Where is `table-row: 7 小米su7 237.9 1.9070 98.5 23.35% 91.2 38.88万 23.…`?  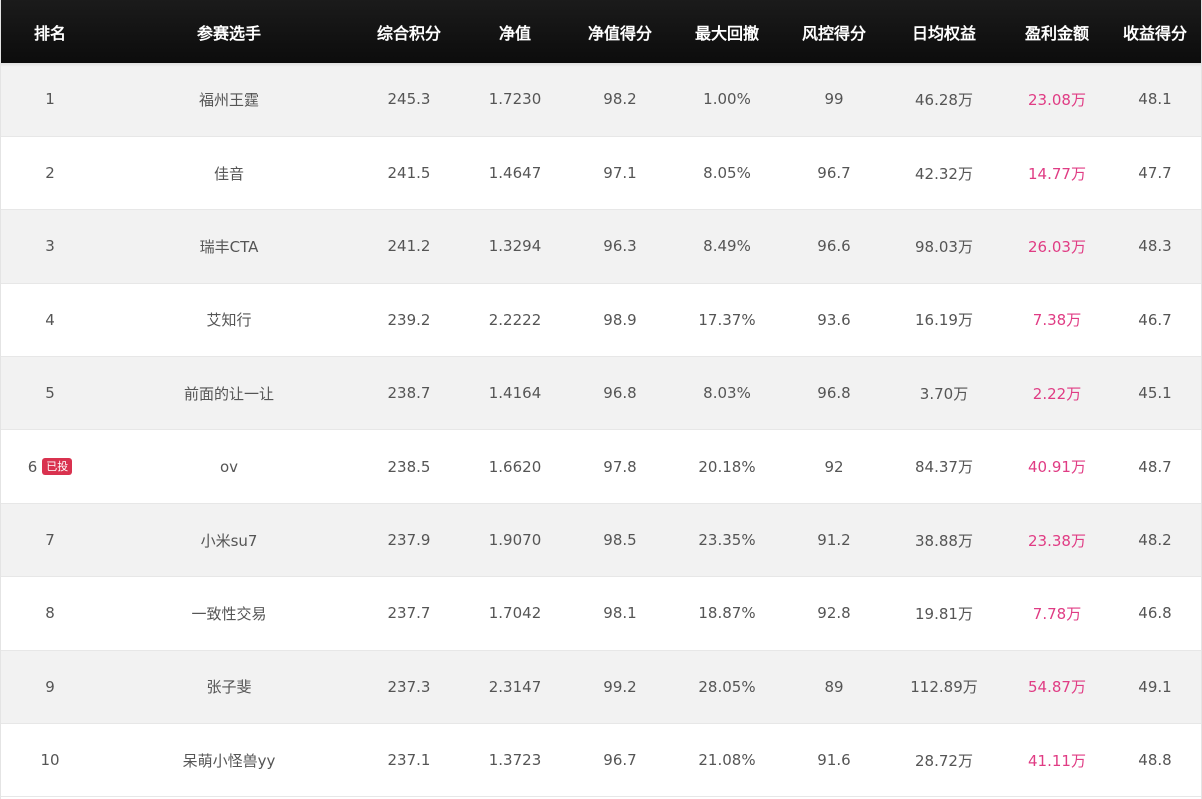
table-row: 7 小米su7 237.9 1.9070 98.5 23.35% 91.2 38.88万 23.… is located at coordinates (601, 540).